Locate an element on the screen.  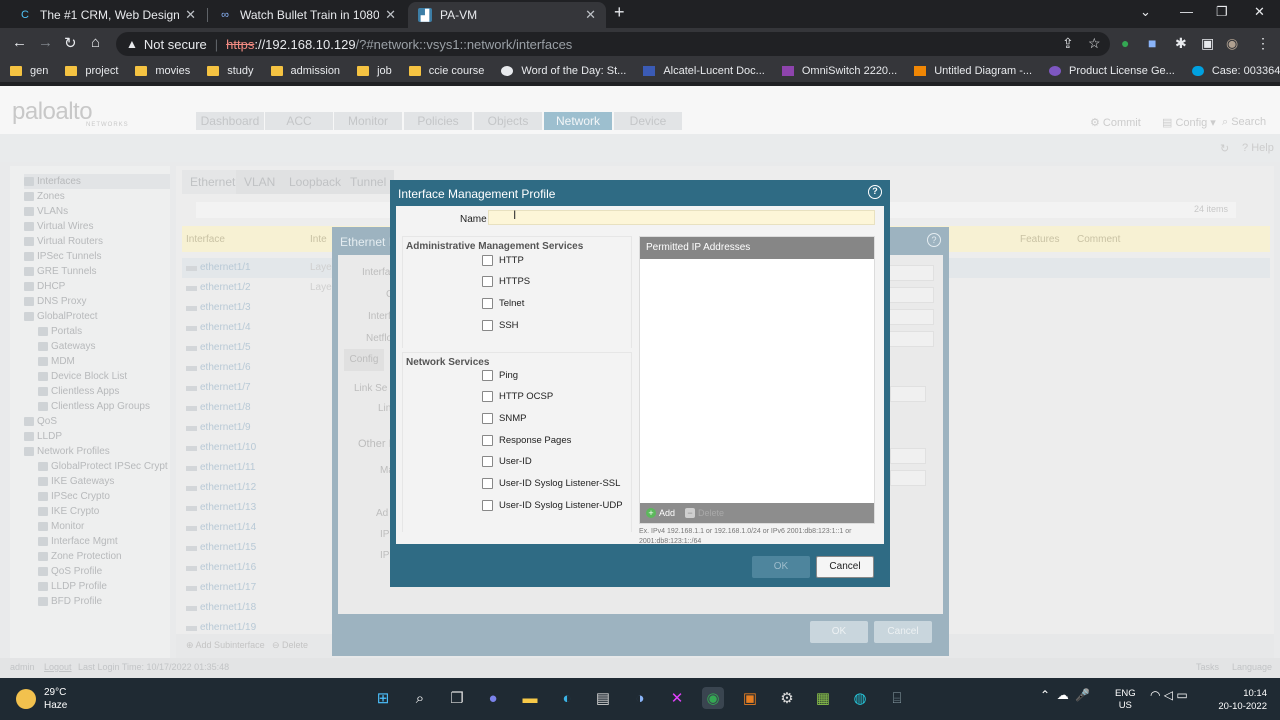
name-field is located at coordinates (681, 217).